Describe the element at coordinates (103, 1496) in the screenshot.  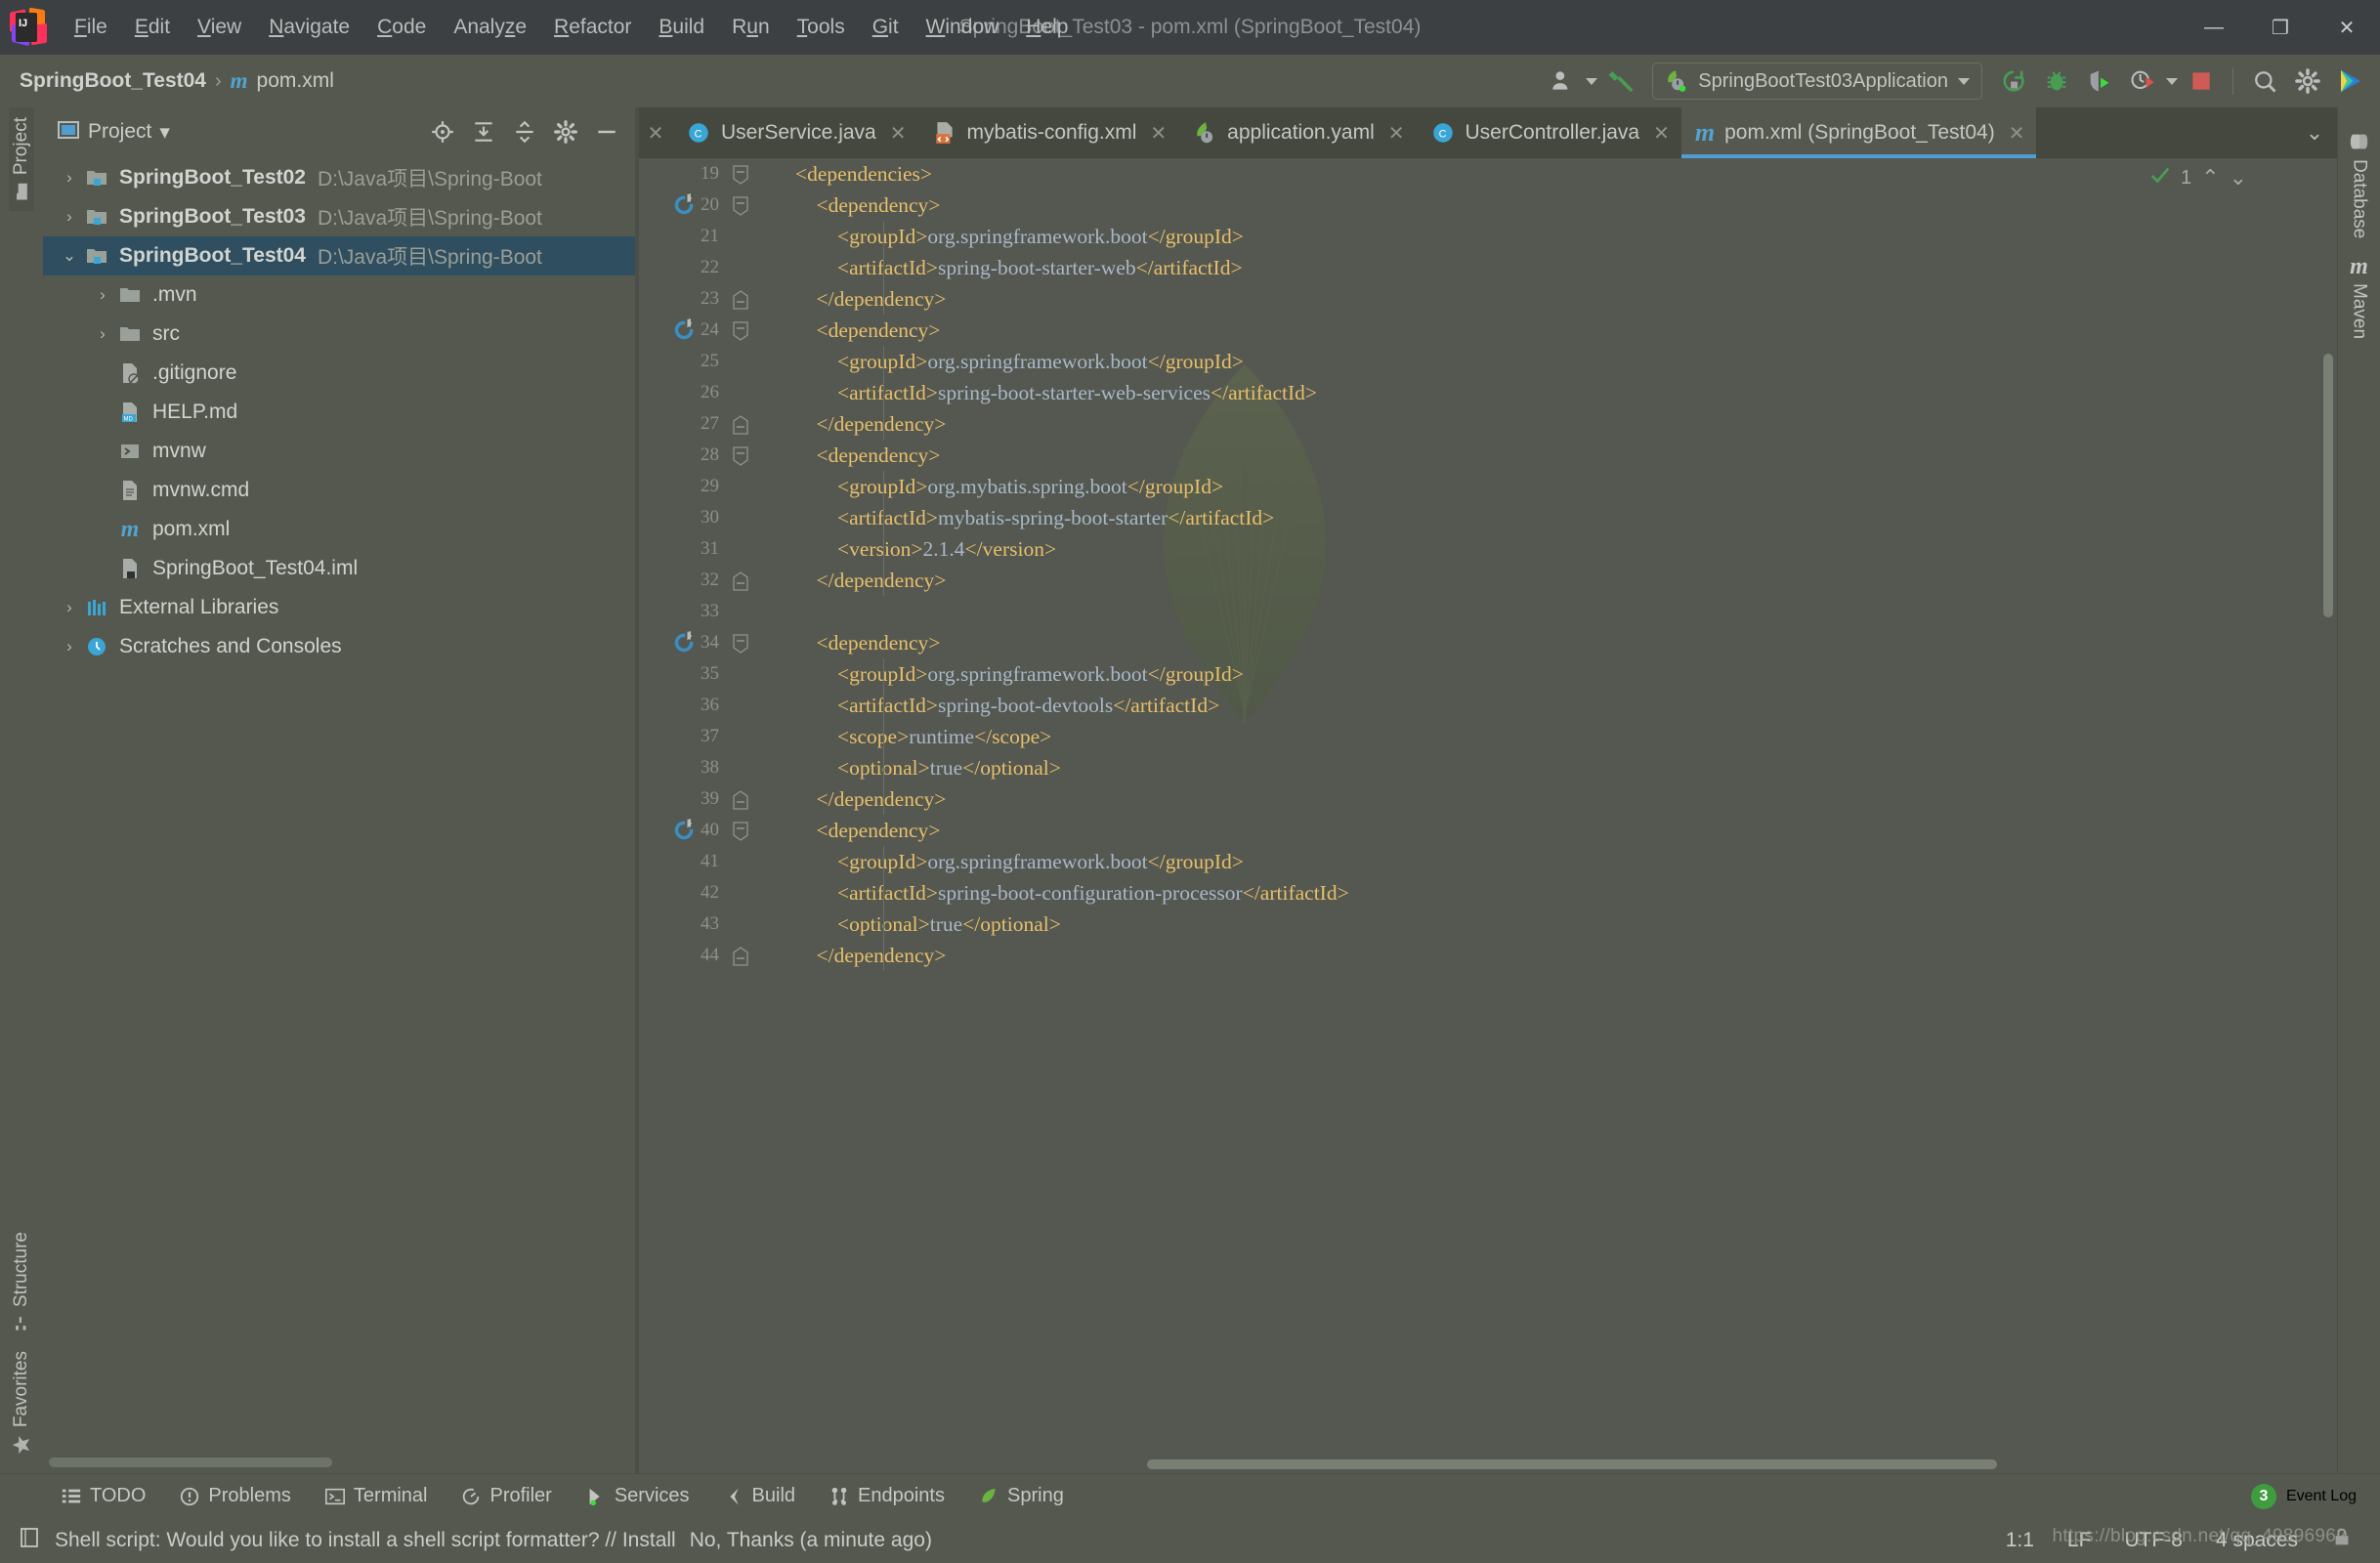
I see `bottom-tab-todo: TODO` at that location.